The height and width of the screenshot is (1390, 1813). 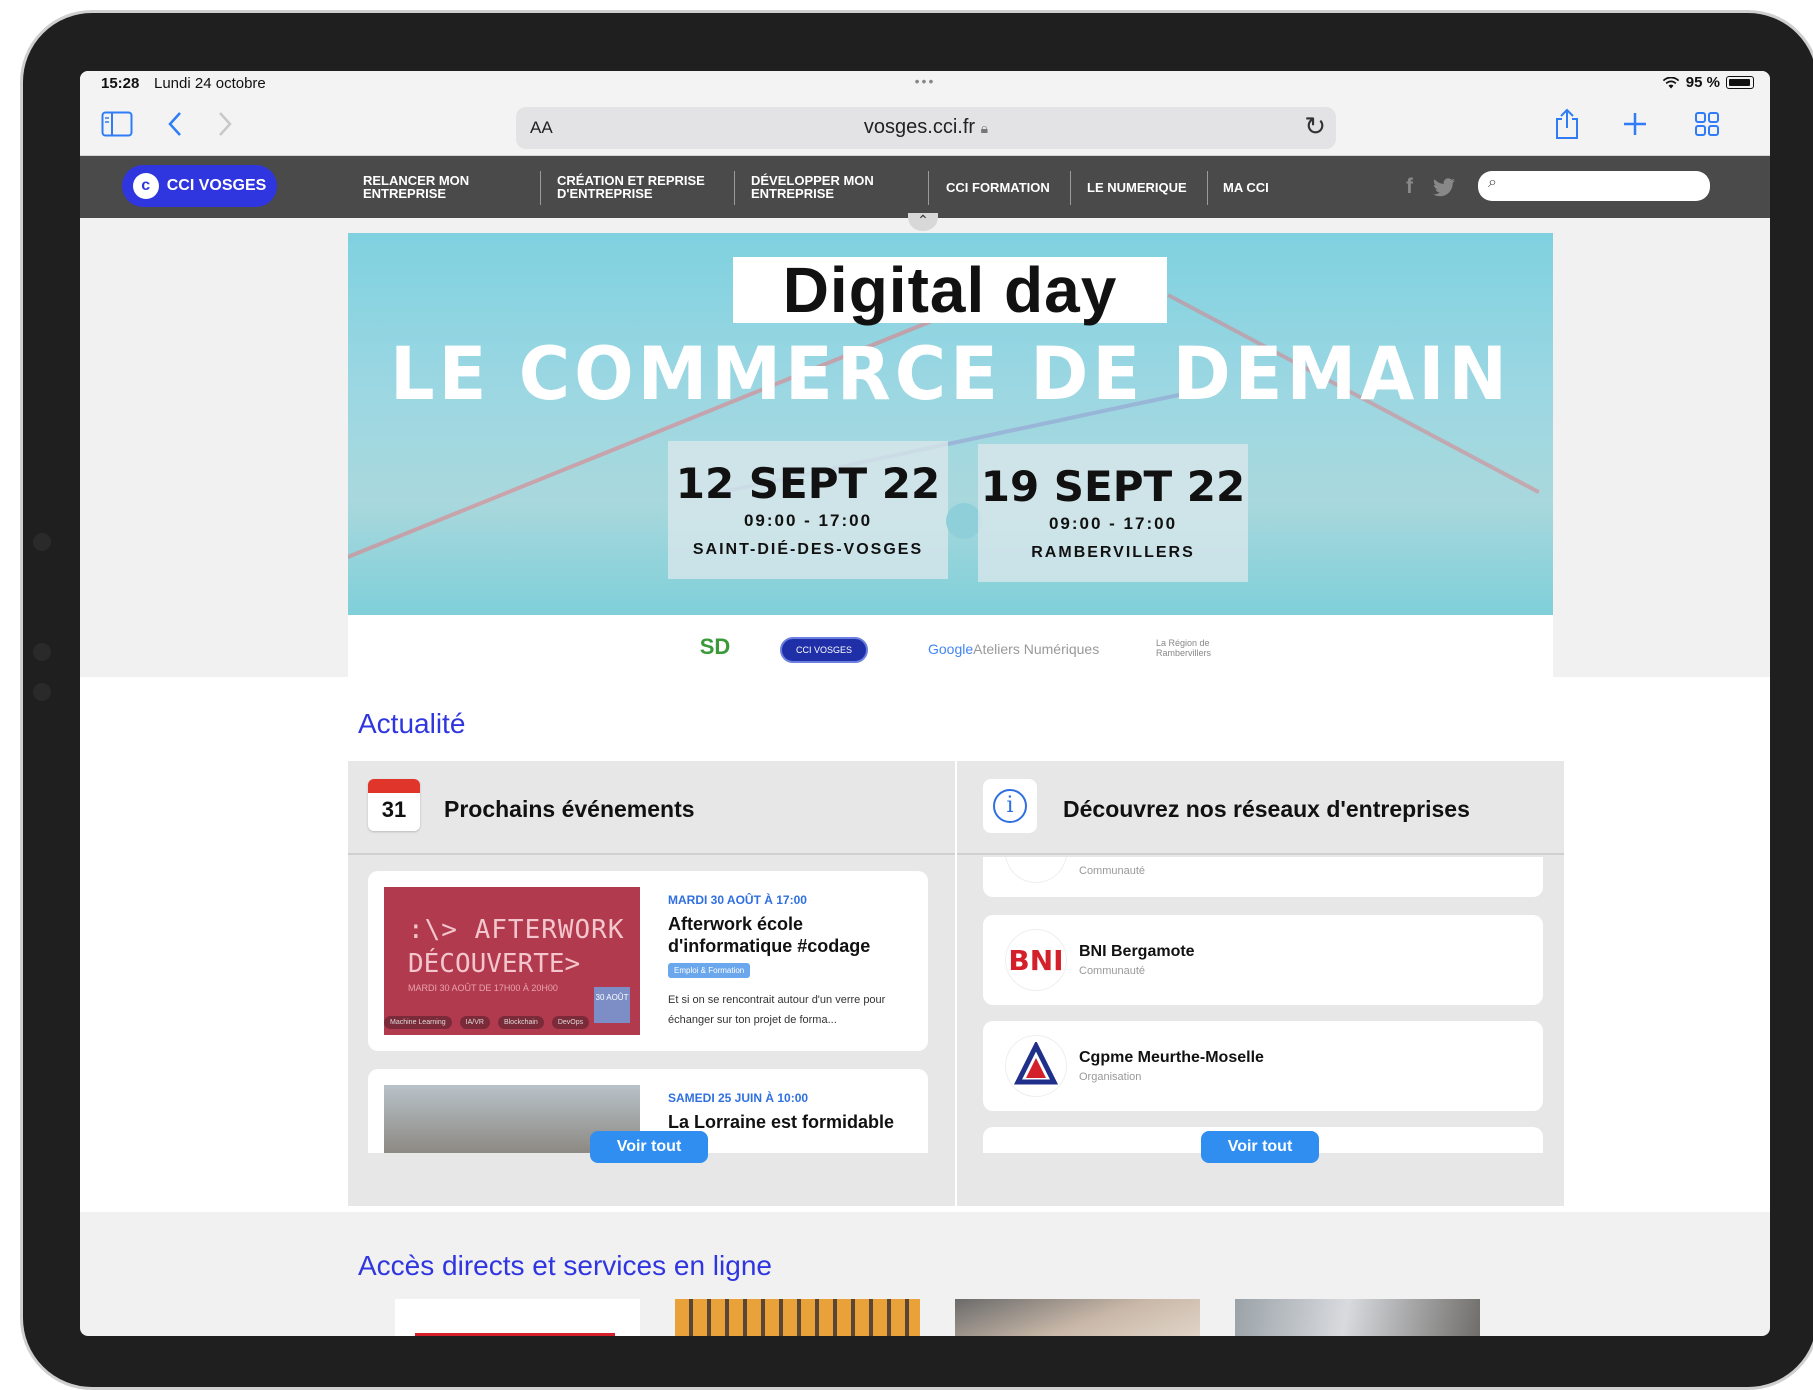 What do you see at coordinates (824, 650) in the screenshot?
I see `cci-vosges-partner-logo: CCI VOSGES` at bounding box center [824, 650].